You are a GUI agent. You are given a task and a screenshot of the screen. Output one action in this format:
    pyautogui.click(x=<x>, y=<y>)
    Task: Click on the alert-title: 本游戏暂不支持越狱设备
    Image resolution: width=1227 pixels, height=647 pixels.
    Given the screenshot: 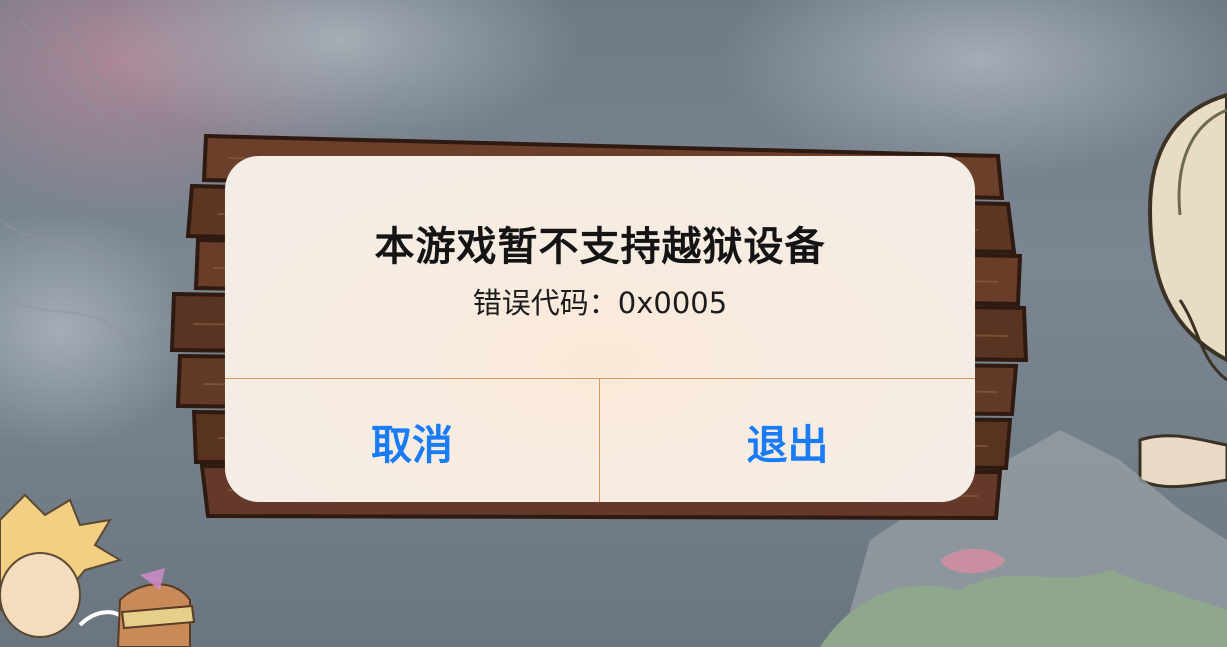 What is the action you would take?
    pyautogui.click(x=600, y=247)
    